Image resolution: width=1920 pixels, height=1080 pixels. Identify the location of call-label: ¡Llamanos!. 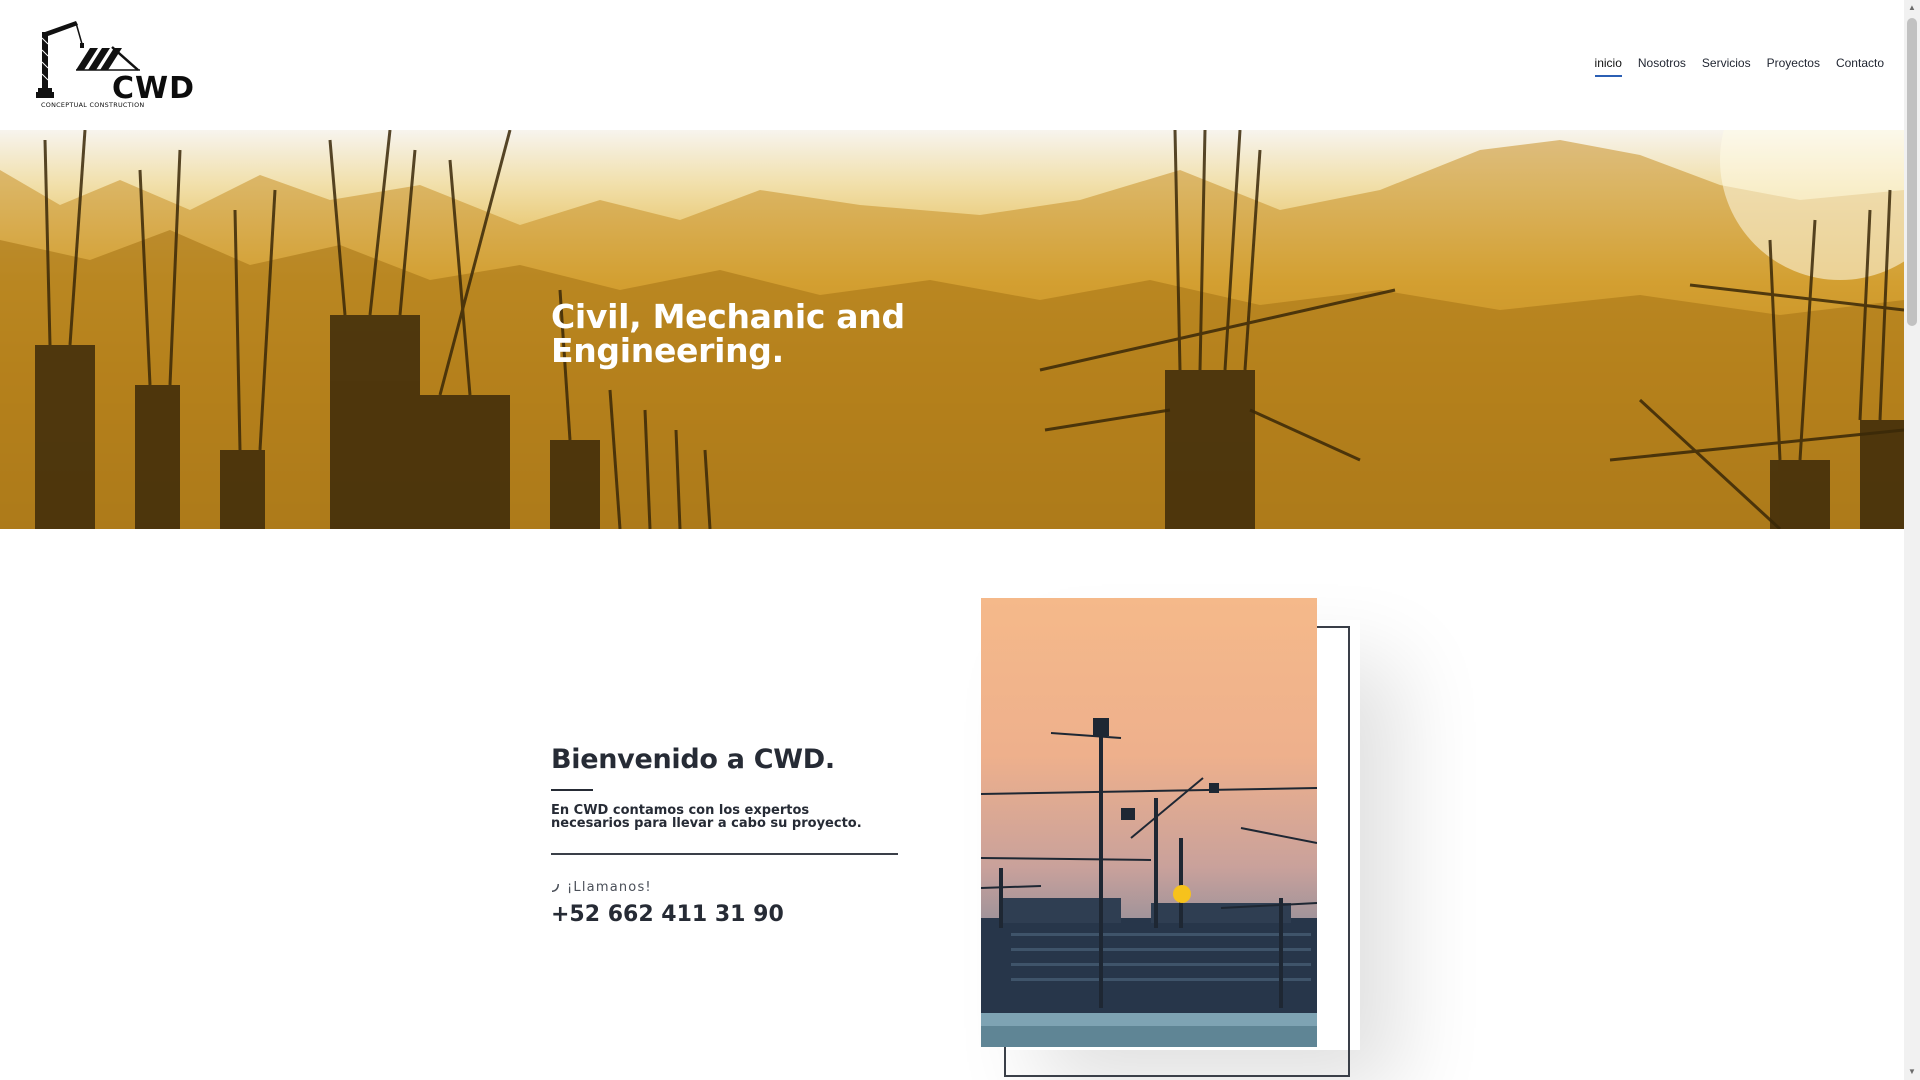
(601, 887).